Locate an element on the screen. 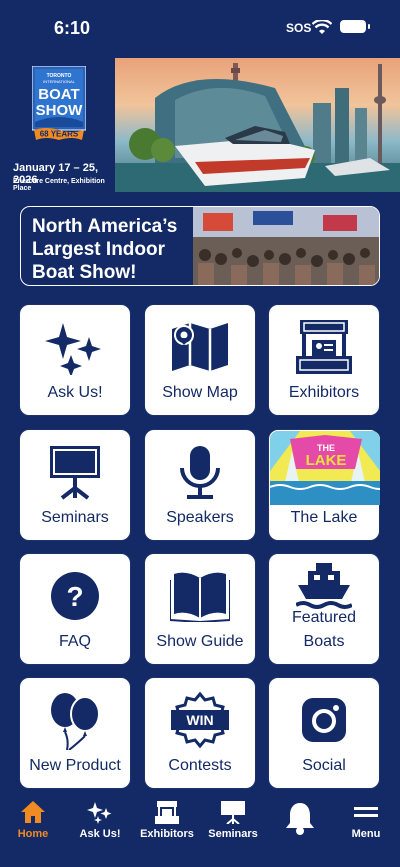 The image size is (400, 867). tile-ask-us: Ask Us! is located at coordinates (75, 360).